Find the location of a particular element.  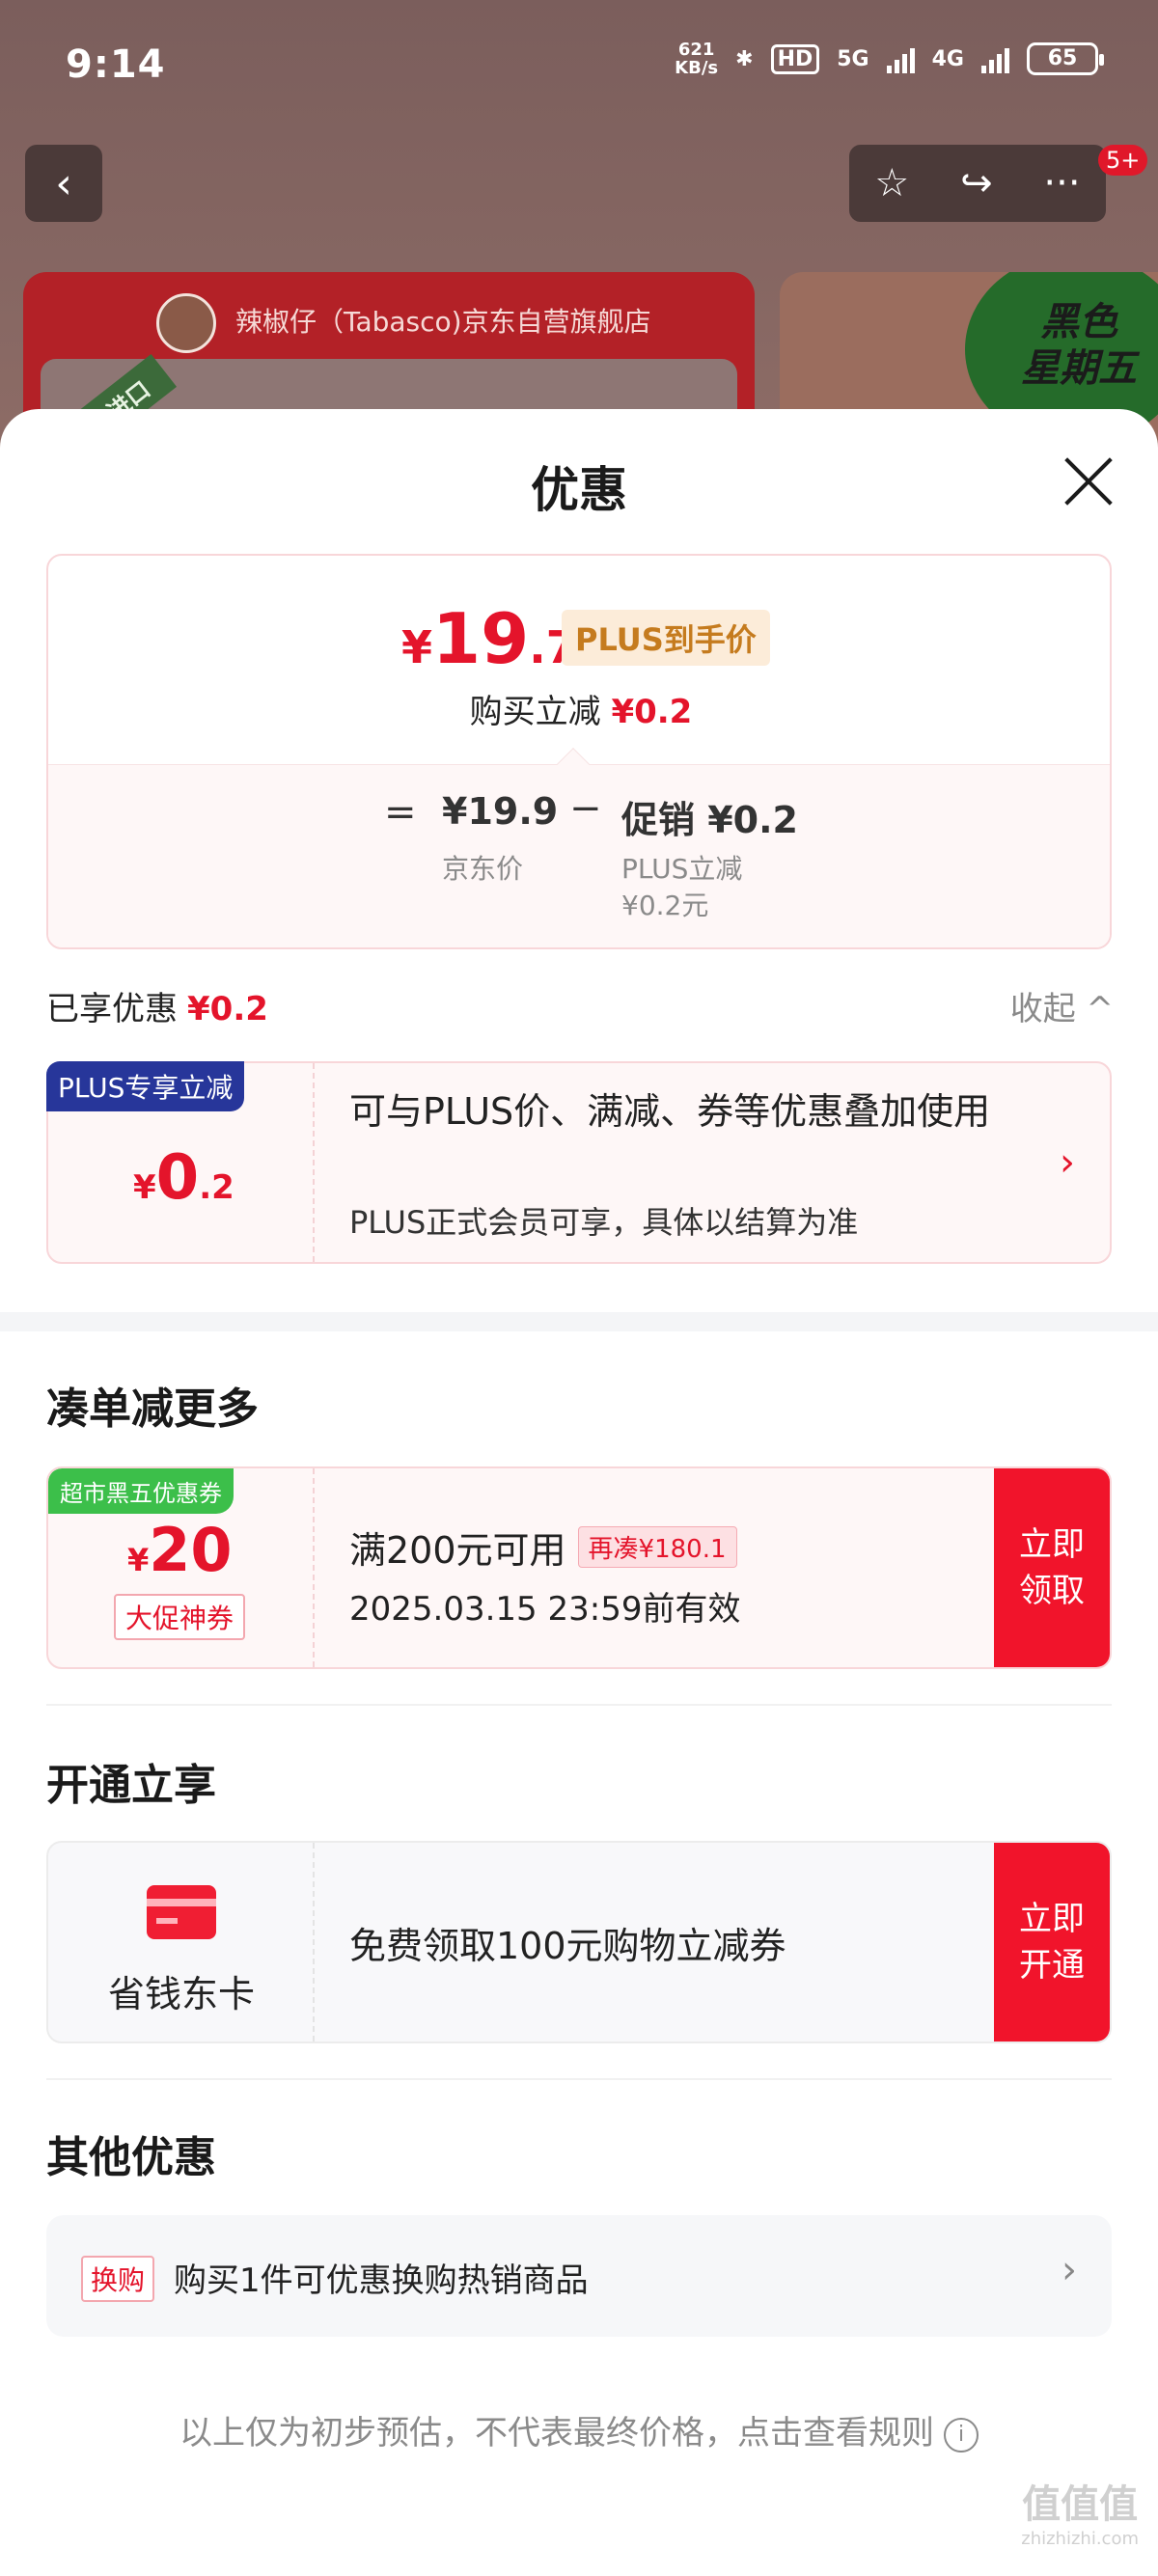

bluetooth-icon: ✱ is located at coordinates (744, 59).